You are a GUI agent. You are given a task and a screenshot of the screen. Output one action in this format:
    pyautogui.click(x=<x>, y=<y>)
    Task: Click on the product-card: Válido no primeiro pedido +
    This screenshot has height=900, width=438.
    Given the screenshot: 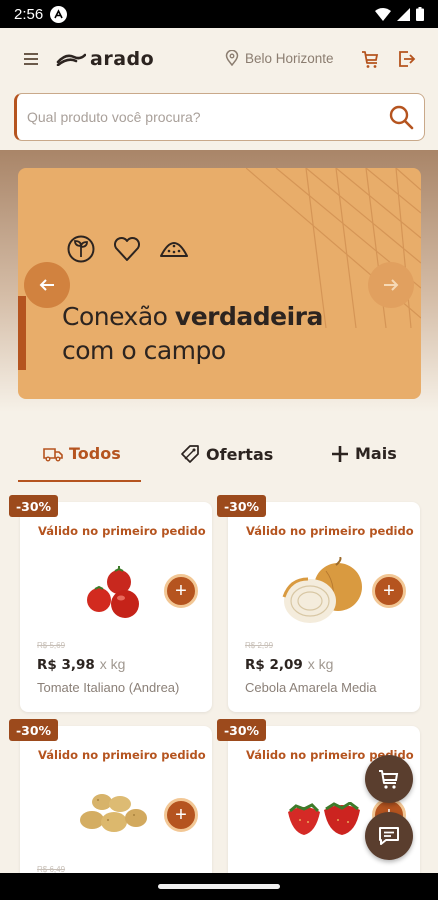 What is the action you would take?
    pyautogui.click(x=324, y=806)
    